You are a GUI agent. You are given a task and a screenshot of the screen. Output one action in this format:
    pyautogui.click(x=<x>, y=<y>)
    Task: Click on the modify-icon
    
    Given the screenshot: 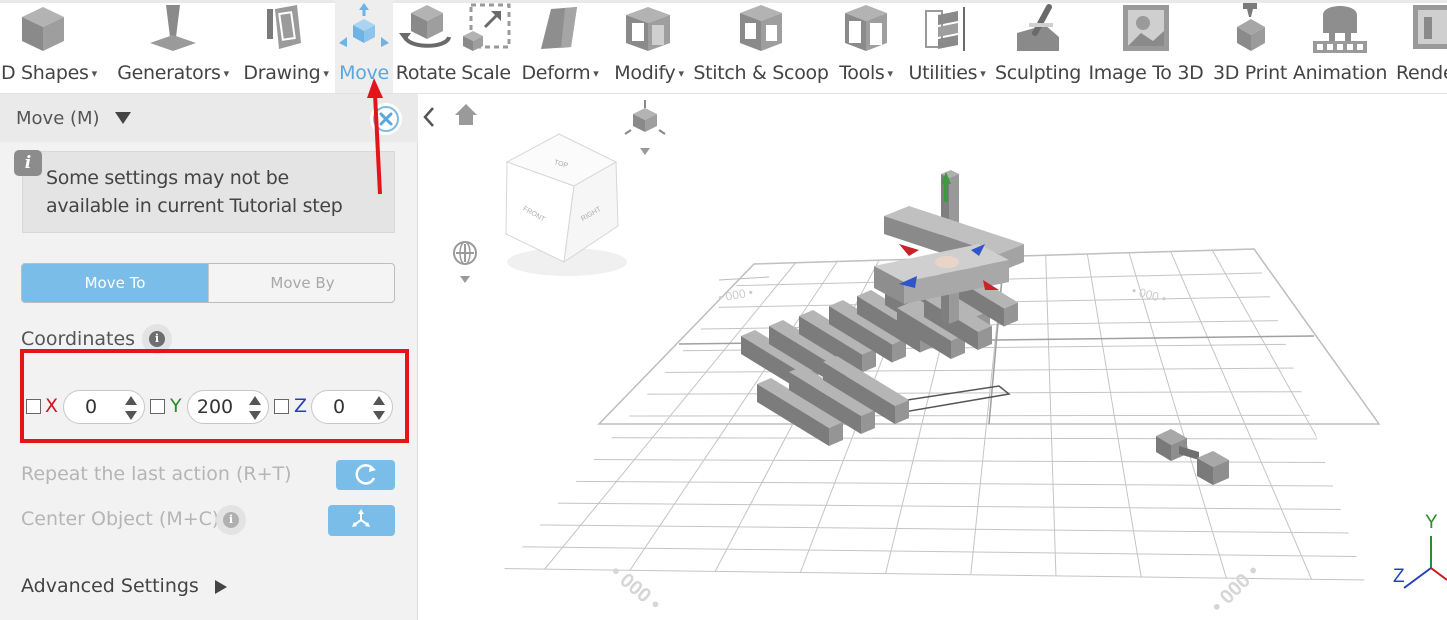 What is the action you would take?
    pyautogui.click(x=648, y=29)
    